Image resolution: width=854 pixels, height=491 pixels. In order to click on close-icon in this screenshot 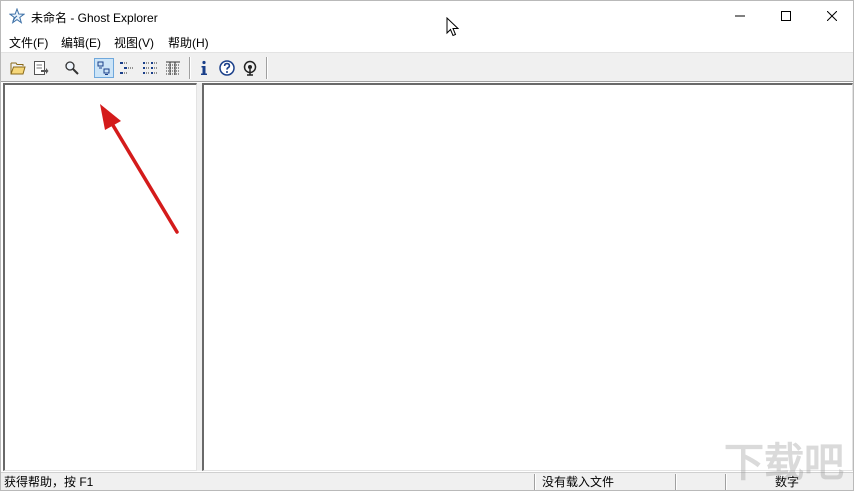, I will do `click(832, 16)`.